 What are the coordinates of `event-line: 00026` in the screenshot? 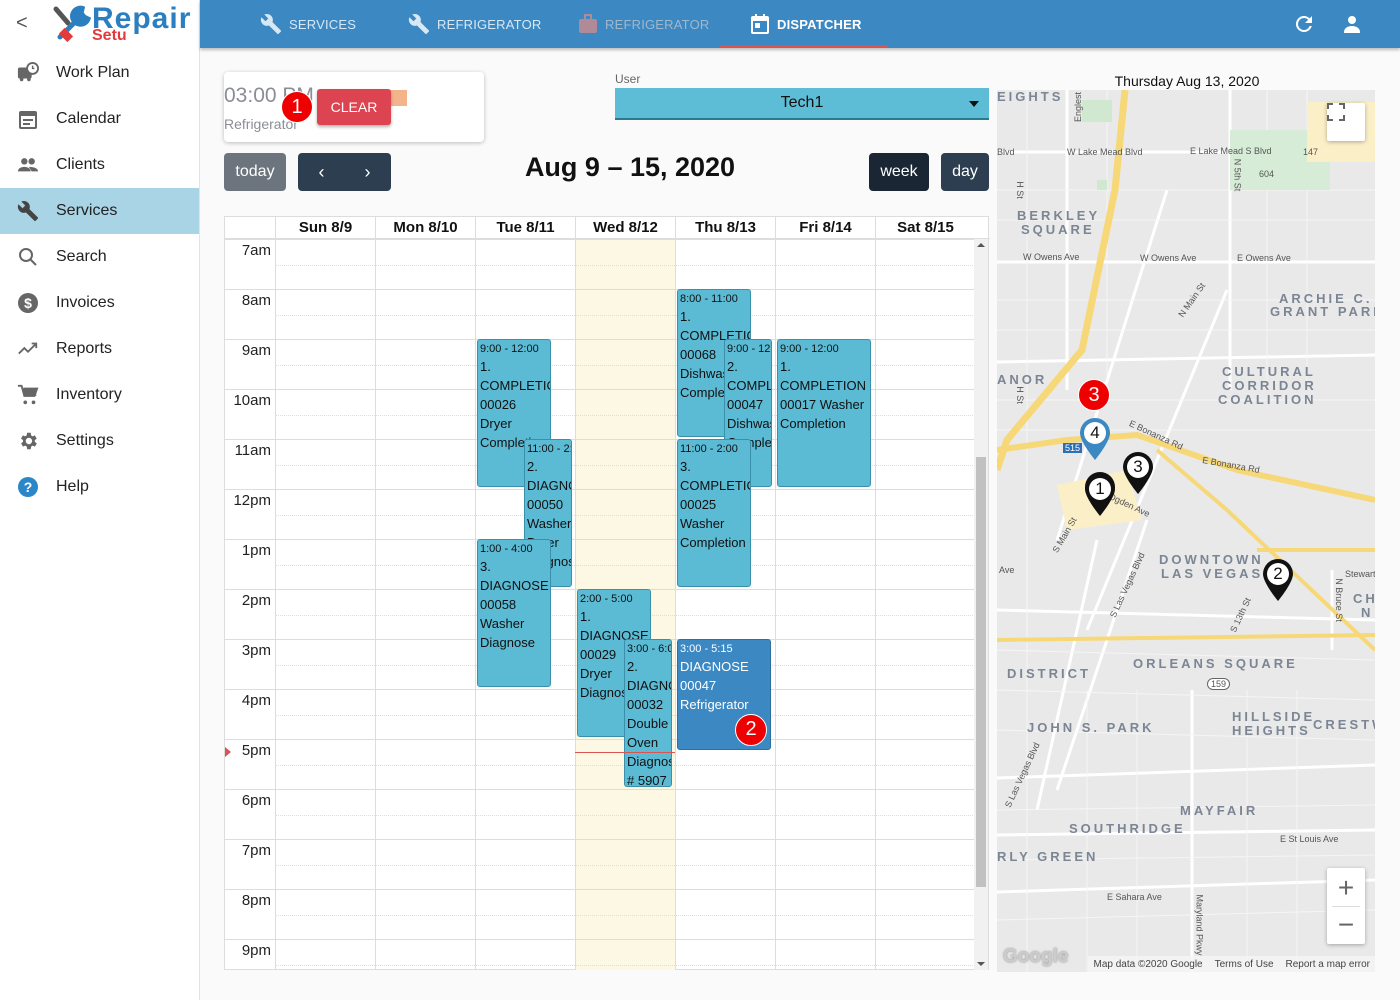 It's located at (498, 404).